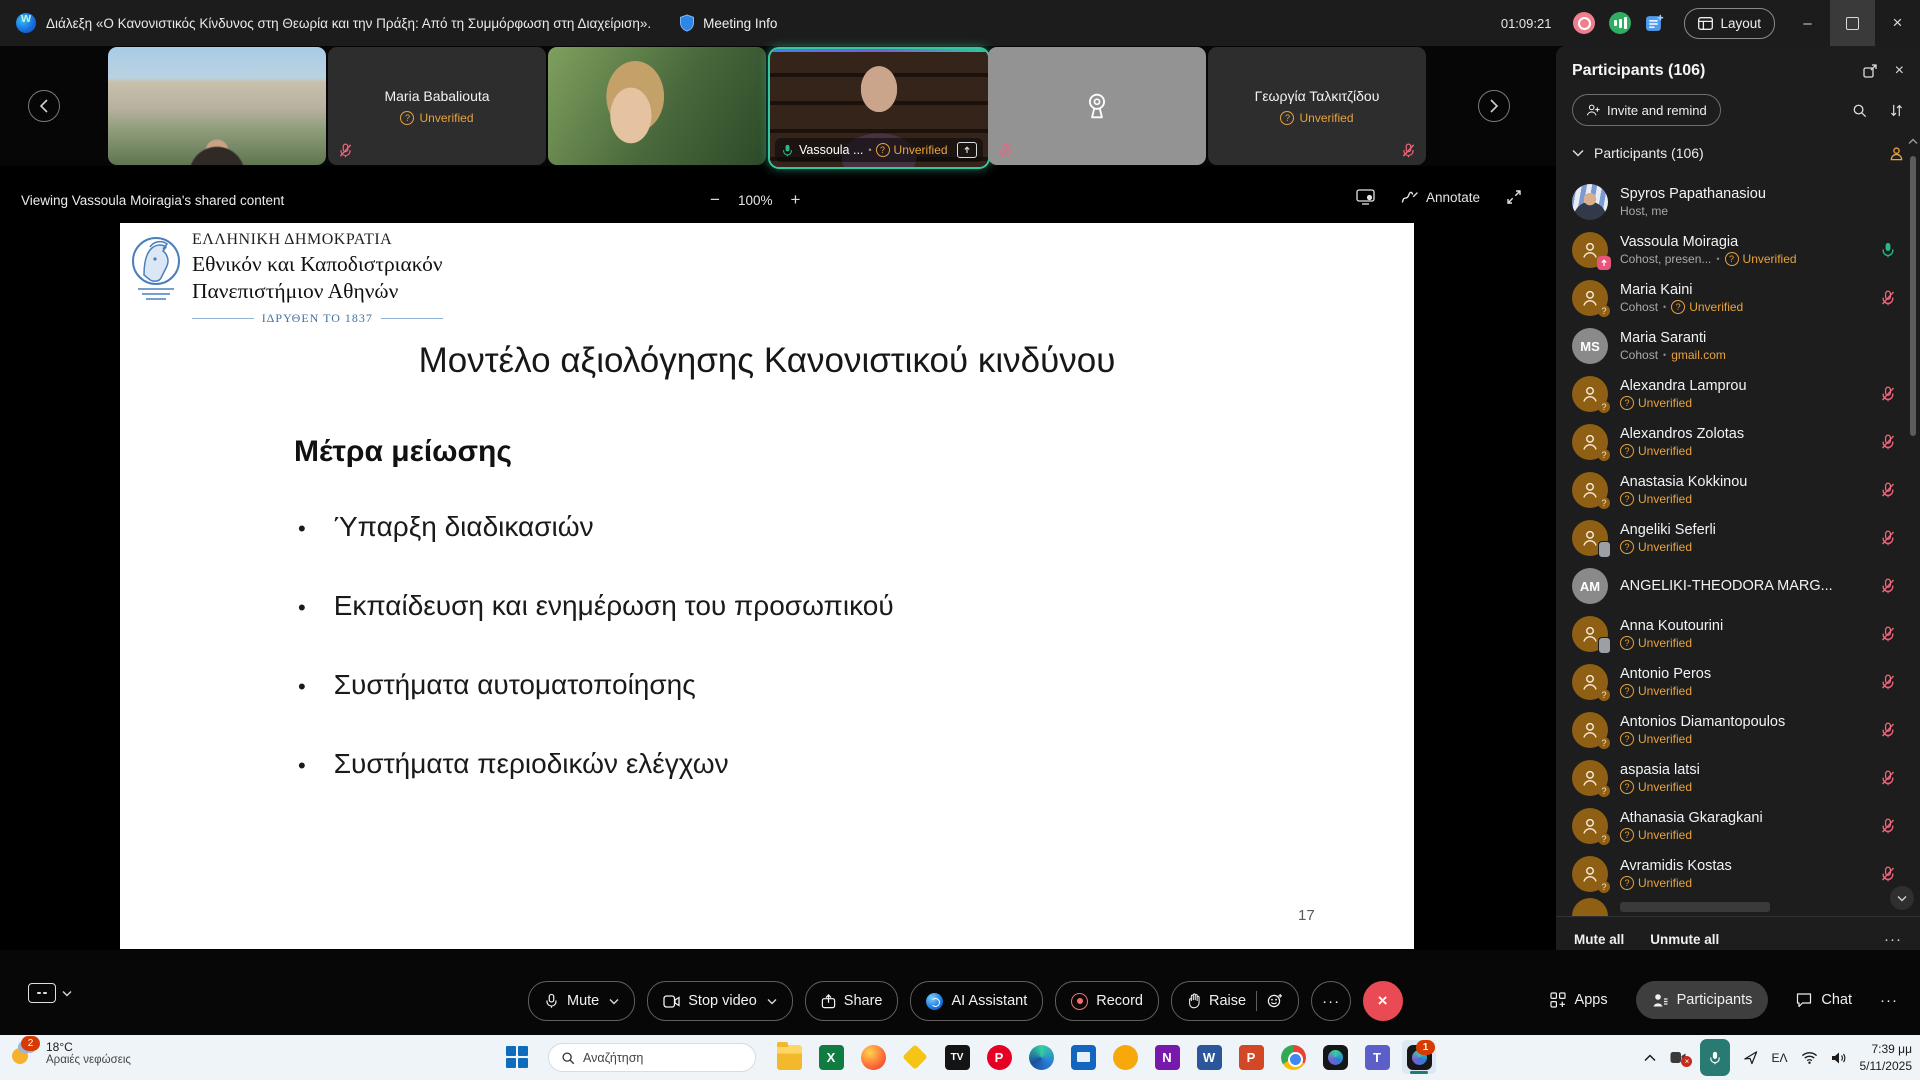  What do you see at coordinates (999, 1057) in the screenshot?
I see `taskbar-app-pin: P` at bounding box center [999, 1057].